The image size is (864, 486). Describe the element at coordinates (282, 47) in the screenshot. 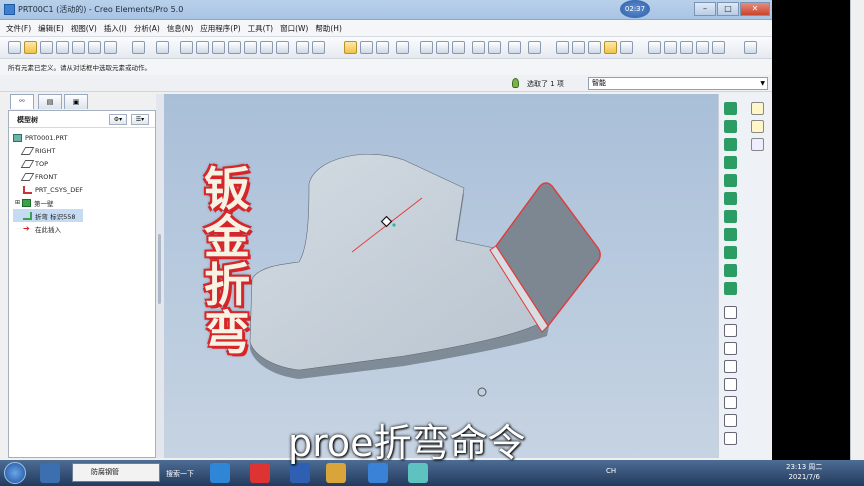

I see `window-icon` at that location.